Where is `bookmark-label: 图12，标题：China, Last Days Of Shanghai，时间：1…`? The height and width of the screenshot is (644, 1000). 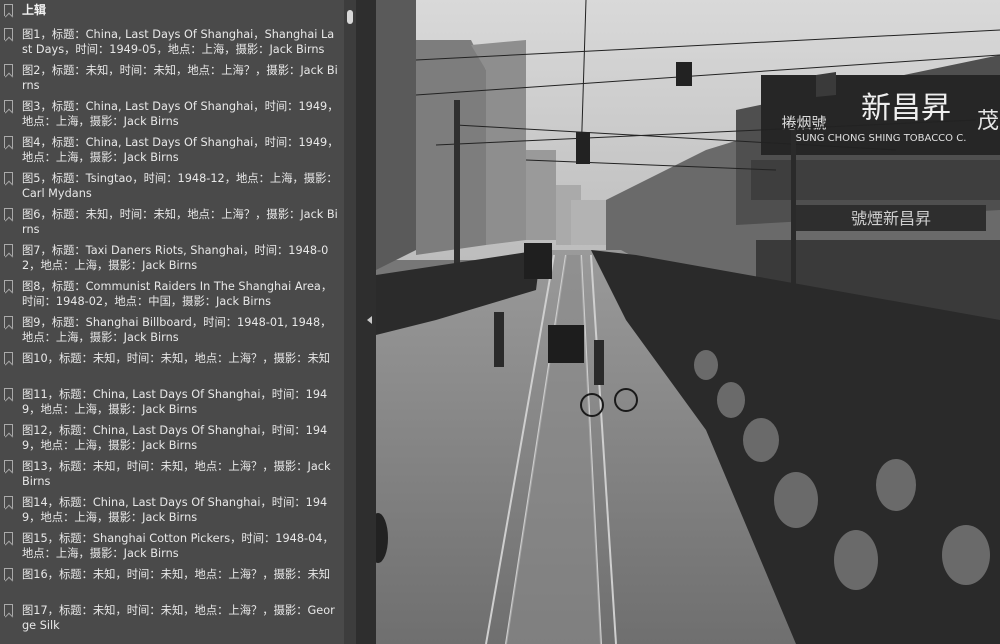 bookmark-label: 图12，标题：China, Last Days Of Shanghai，时间：1… is located at coordinates (175, 438).